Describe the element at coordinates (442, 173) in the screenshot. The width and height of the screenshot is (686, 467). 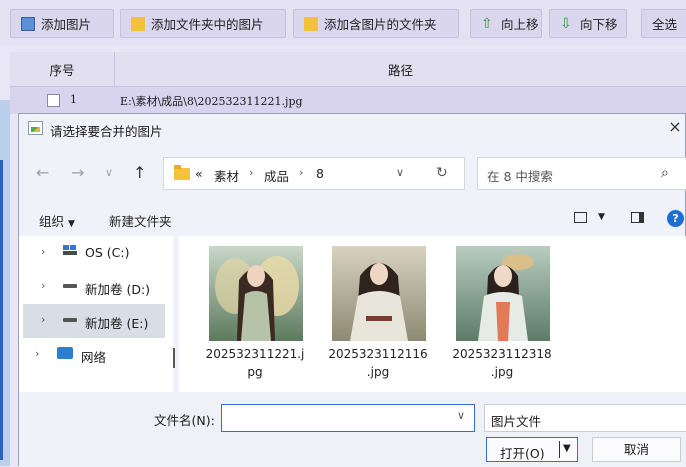
I see `refresh-icon: ↻` at that location.